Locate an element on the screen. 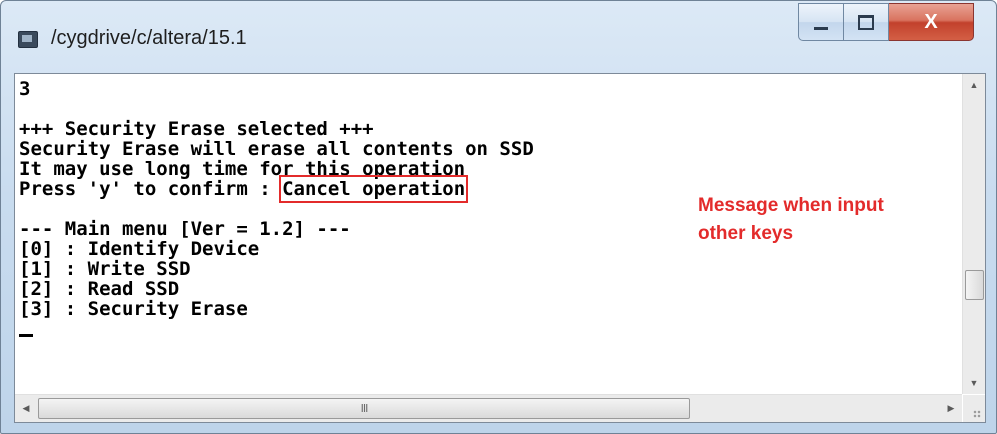 The height and width of the screenshot is (434, 997). close-button: X is located at coordinates (931, 22).